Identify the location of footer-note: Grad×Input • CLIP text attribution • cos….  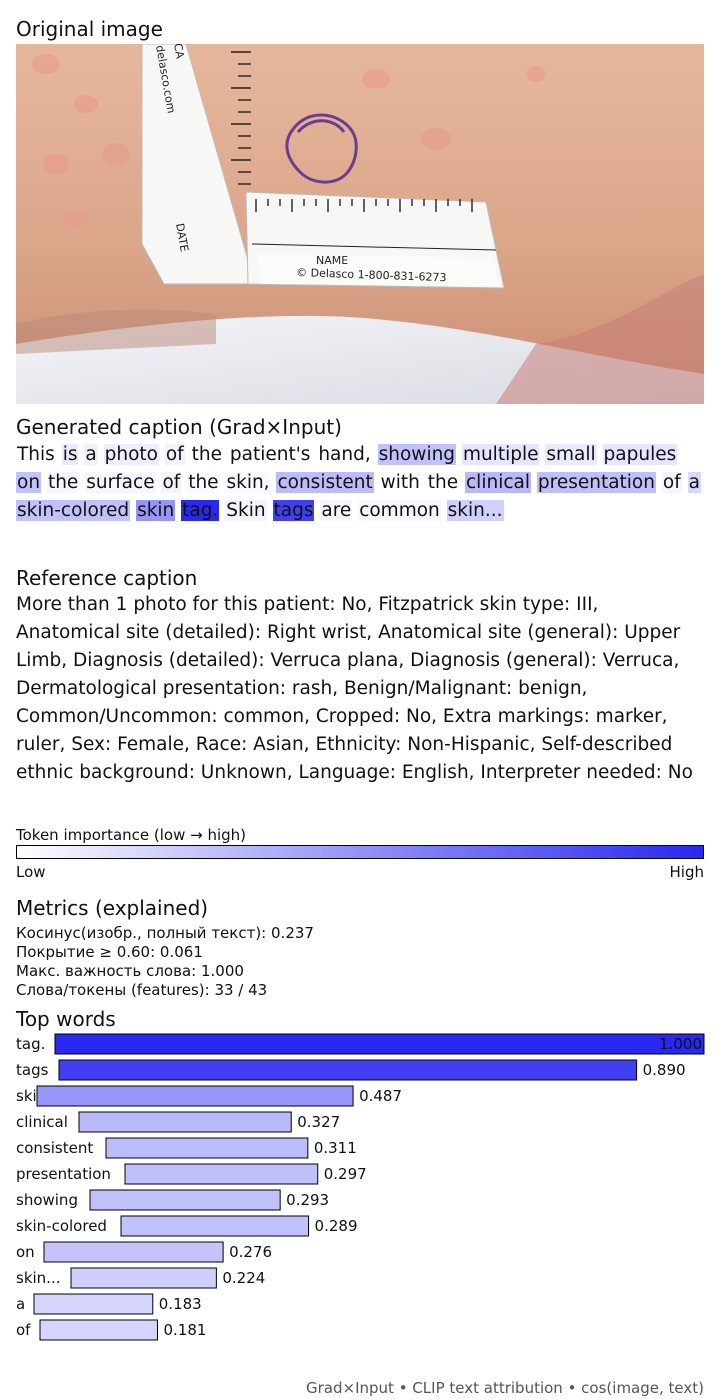
(505, 1388).